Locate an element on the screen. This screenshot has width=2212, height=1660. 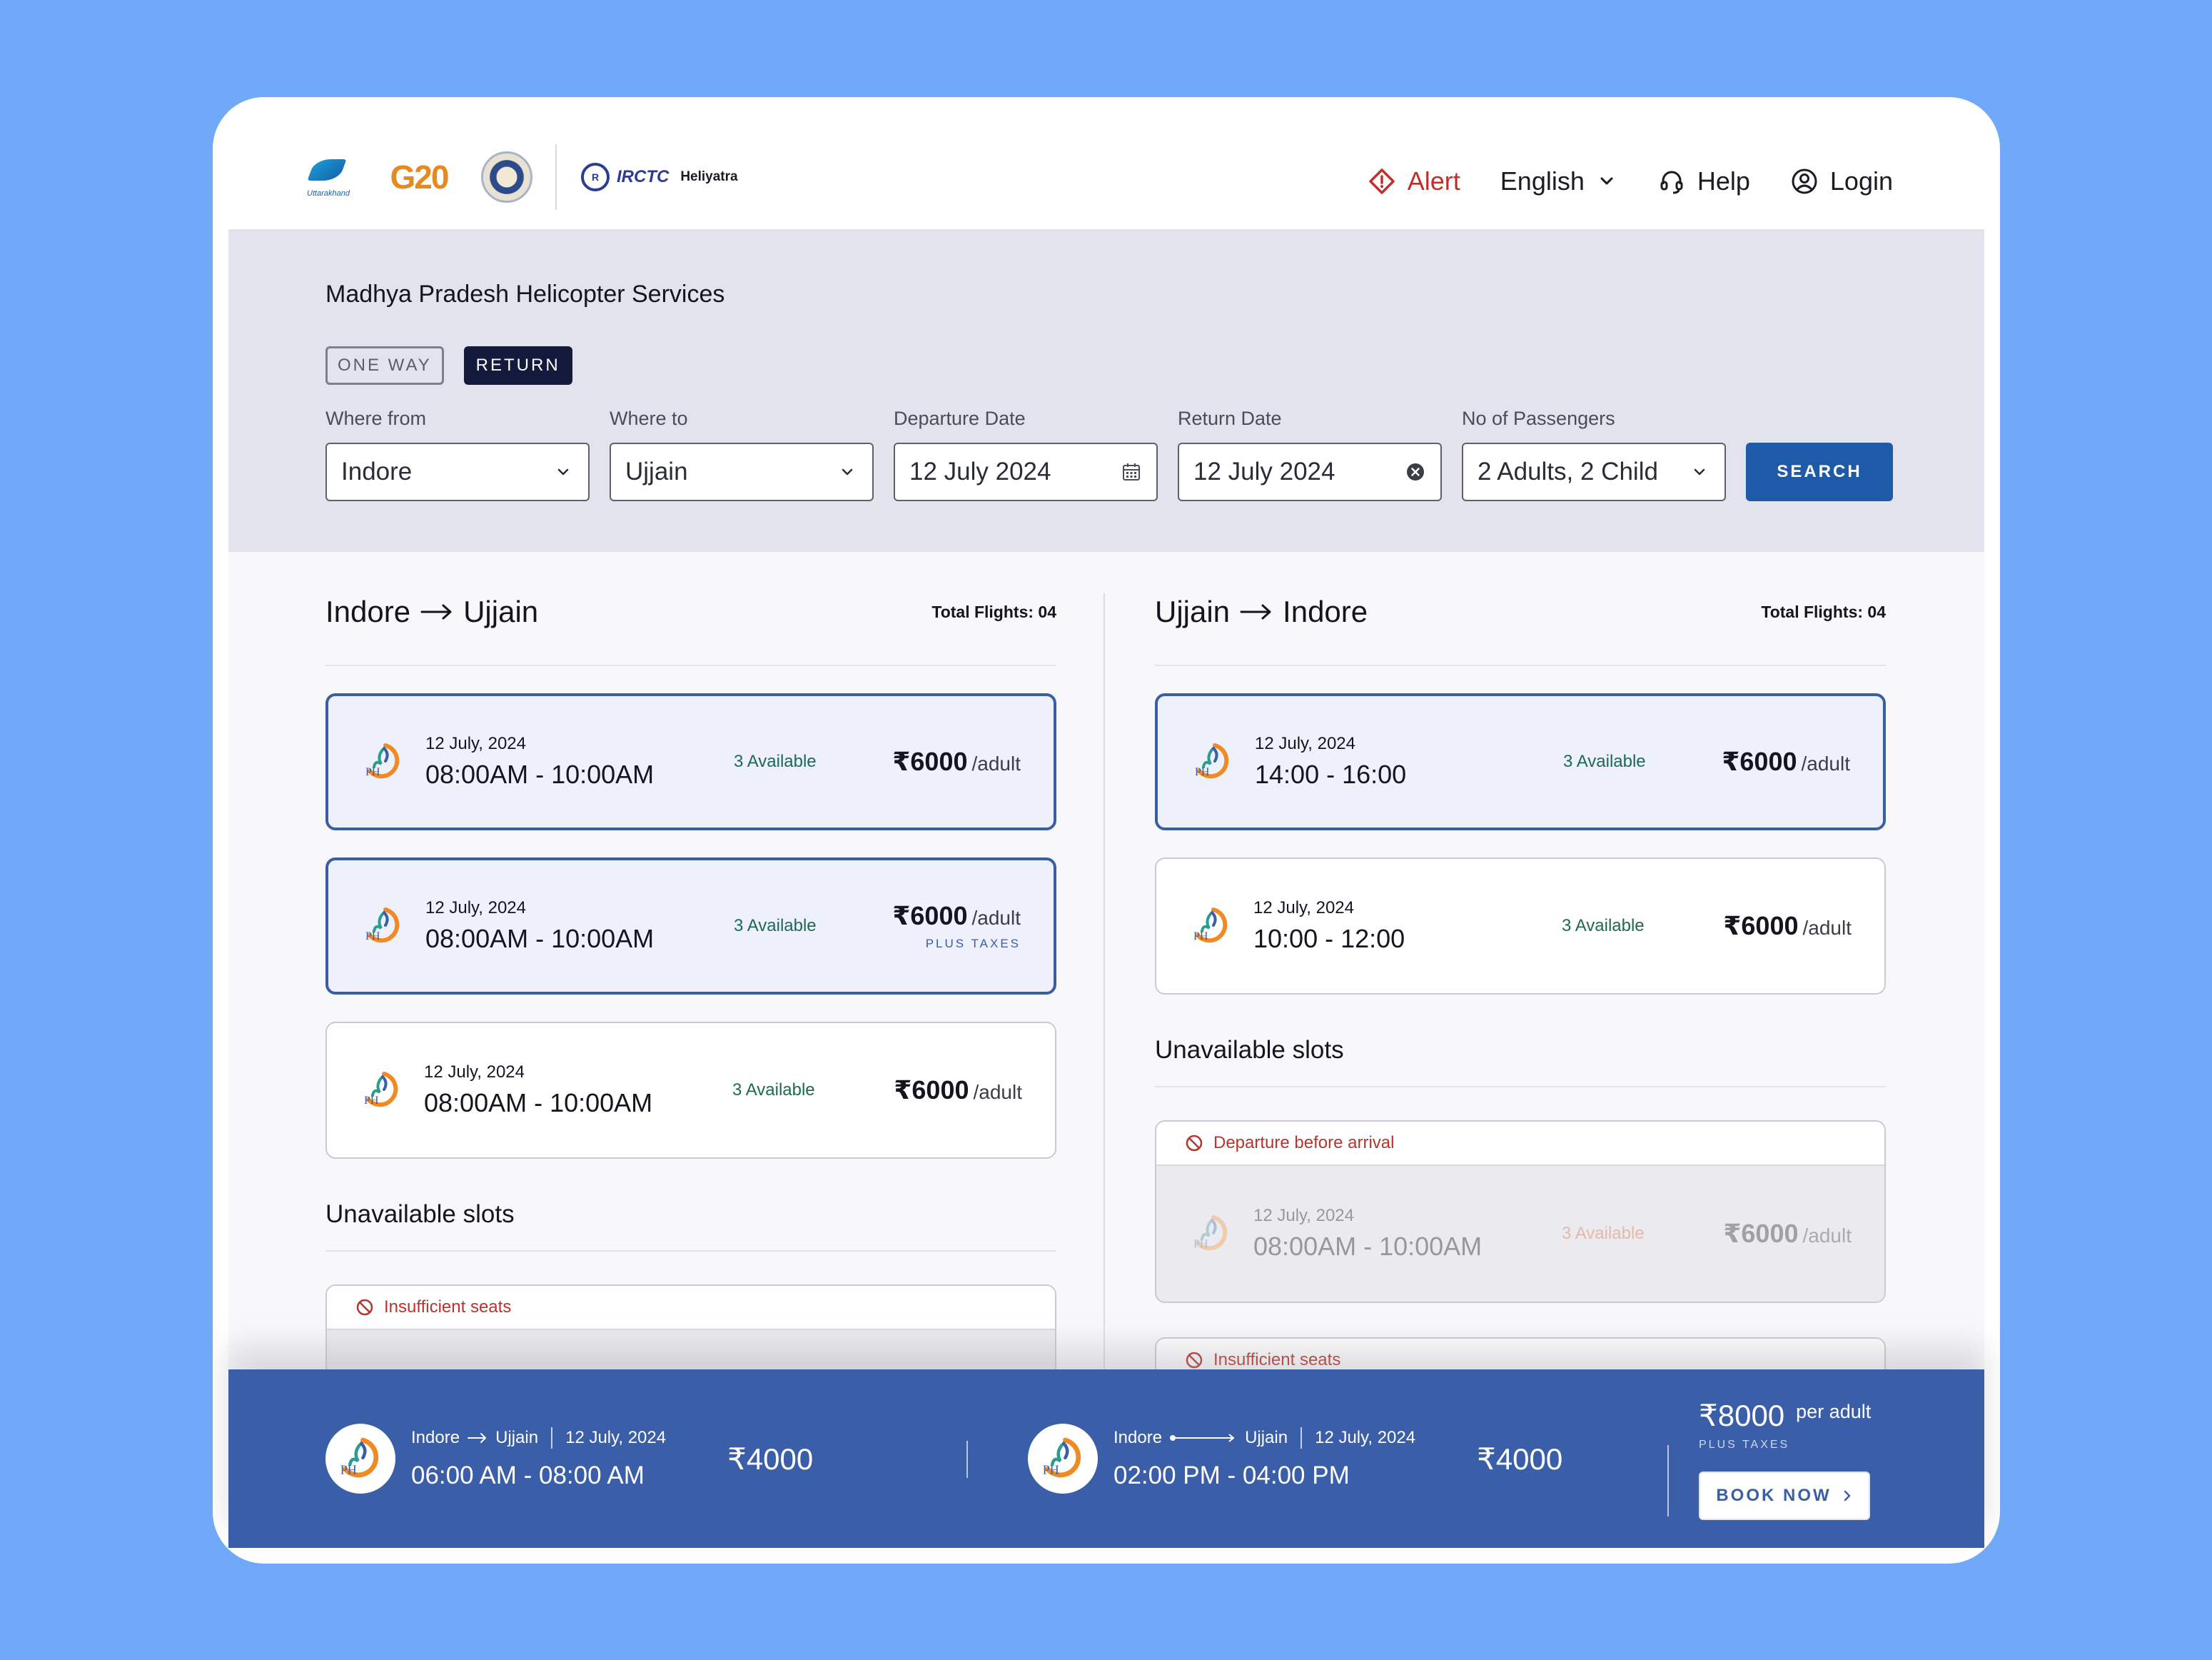
passengers-field: No of Passengers 2 Adults, 2 Child is located at coordinates (1594, 455).